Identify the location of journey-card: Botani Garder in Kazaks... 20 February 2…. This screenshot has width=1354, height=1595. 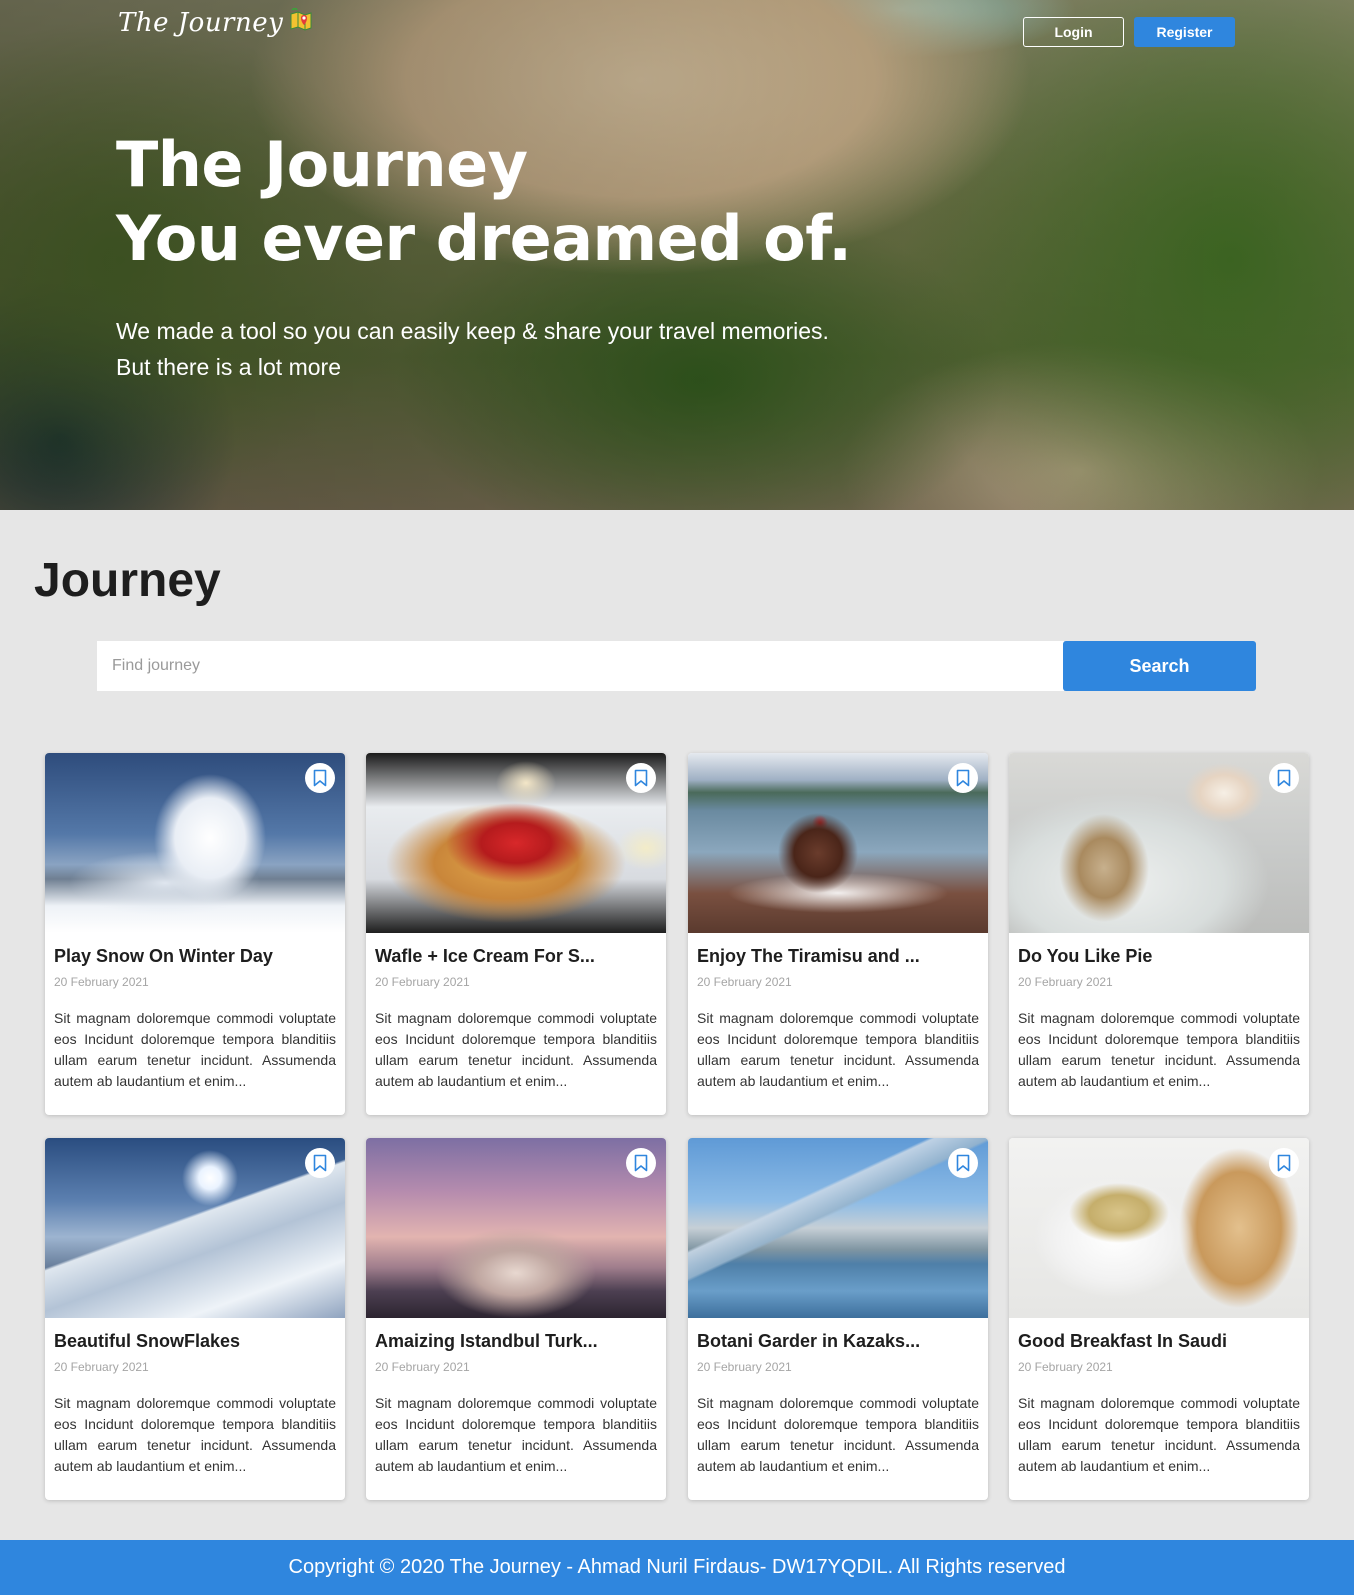
(838, 1319).